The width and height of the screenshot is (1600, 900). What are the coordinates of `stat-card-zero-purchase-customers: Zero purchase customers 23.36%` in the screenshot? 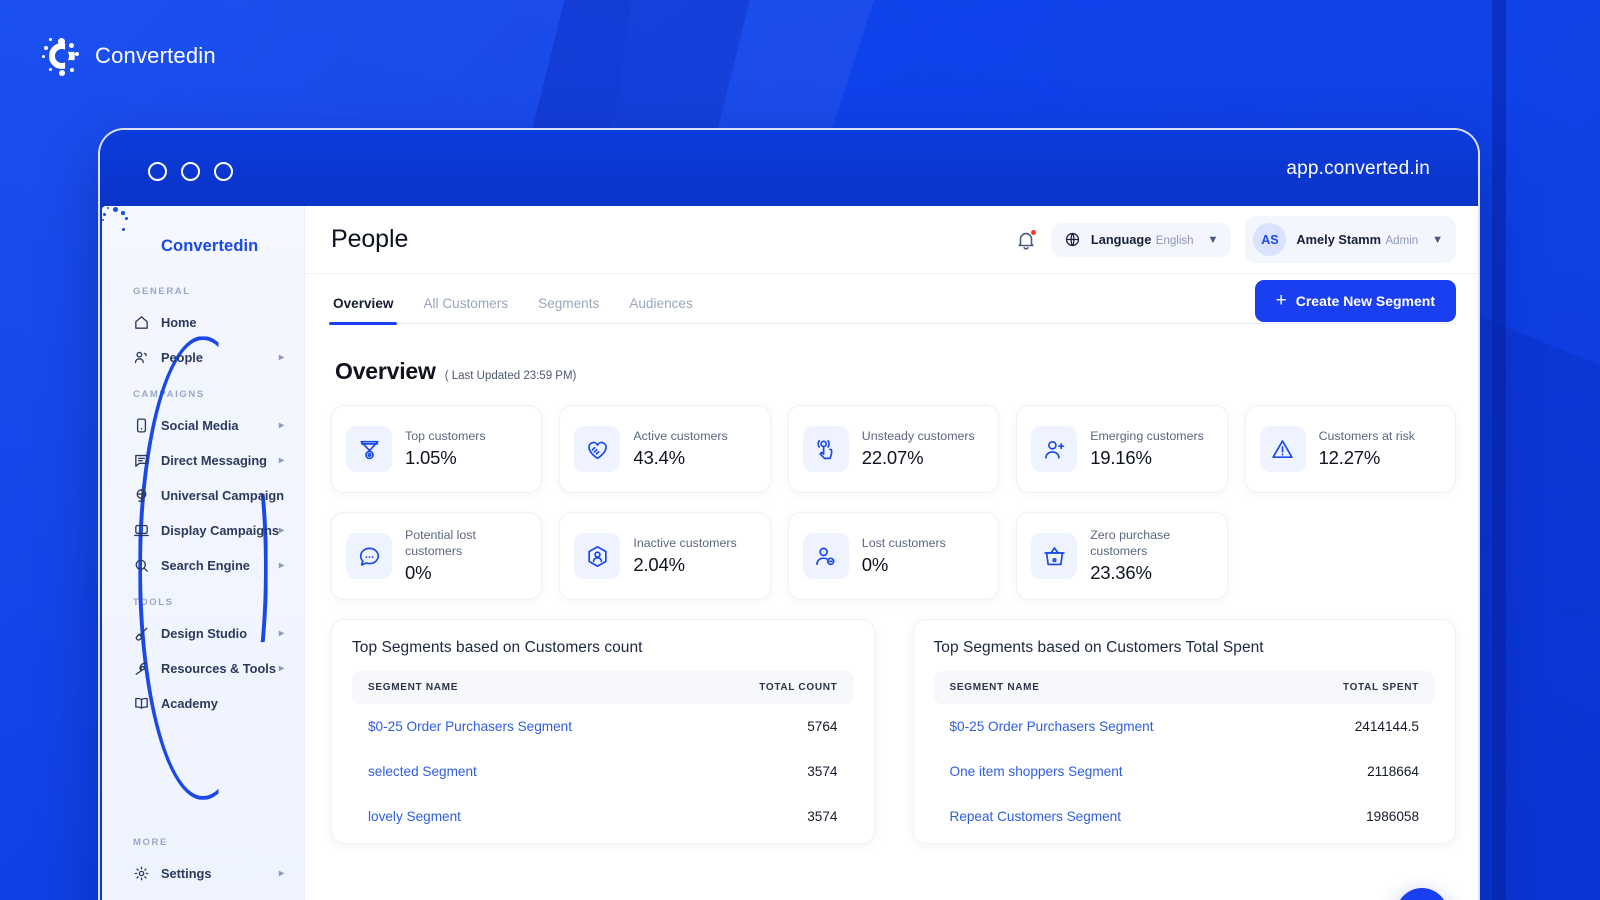 It's located at (1122, 556).